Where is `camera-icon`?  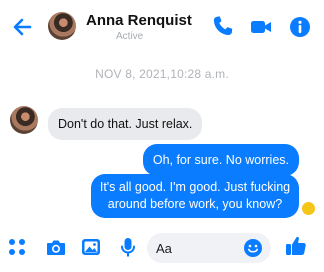 camera-icon is located at coordinates (56, 247).